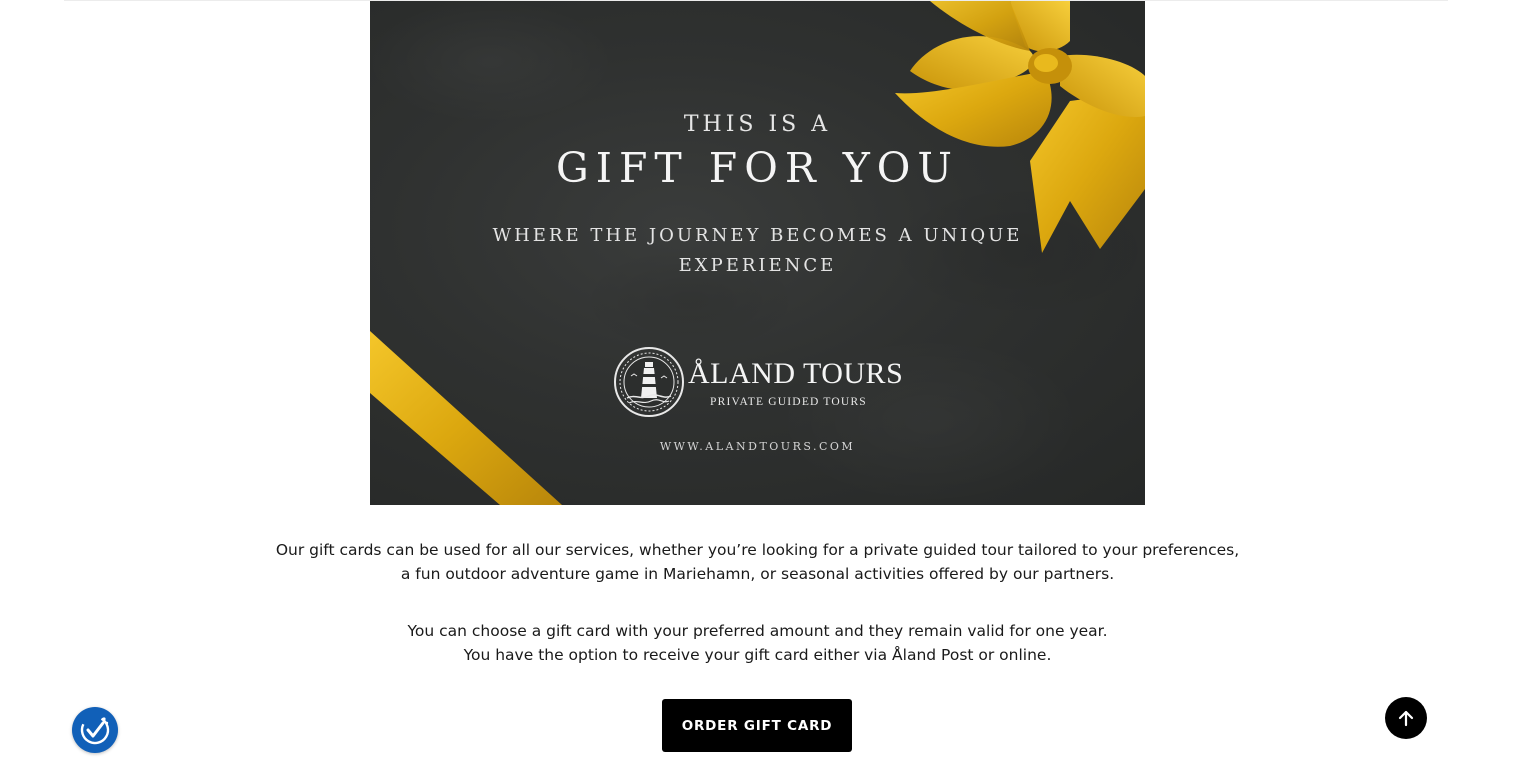  What do you see at coordinates (757, 168) in the screenshot?
I see `gift-card-title: GIFT FOR YOU` at bounding box center [757, 168].